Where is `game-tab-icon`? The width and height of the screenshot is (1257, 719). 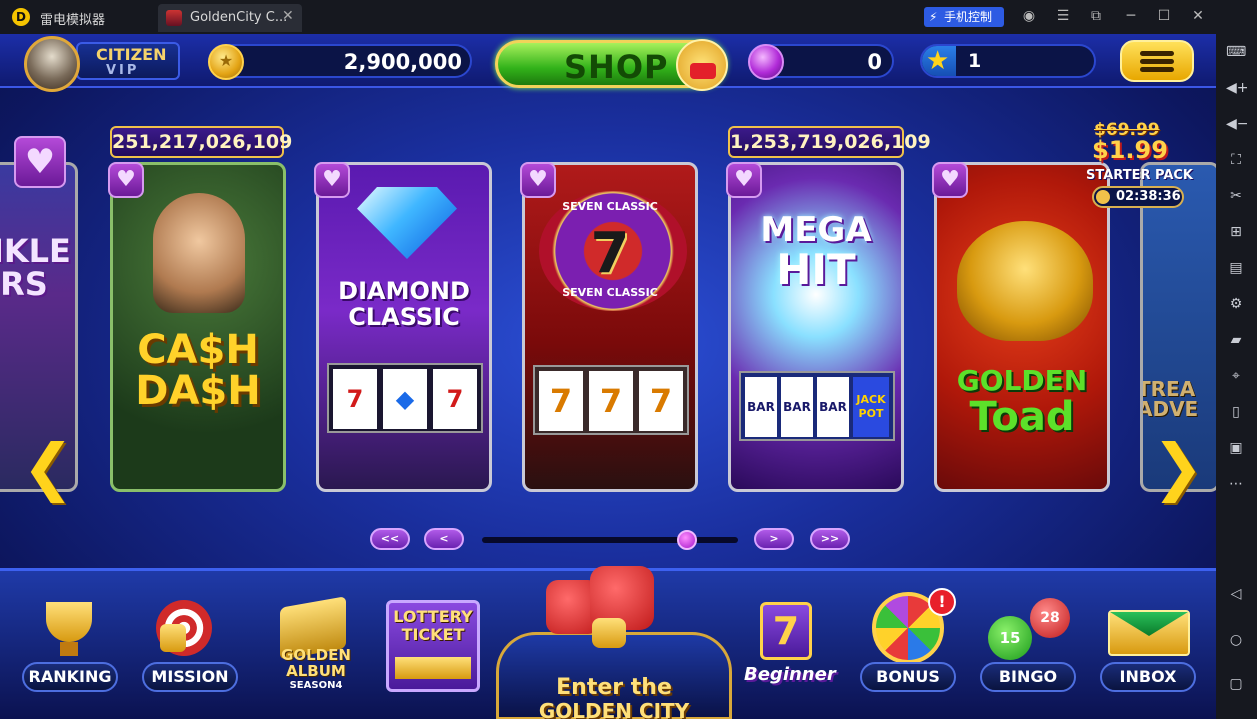
game-tab-icon is located at coordinates (174, 18).